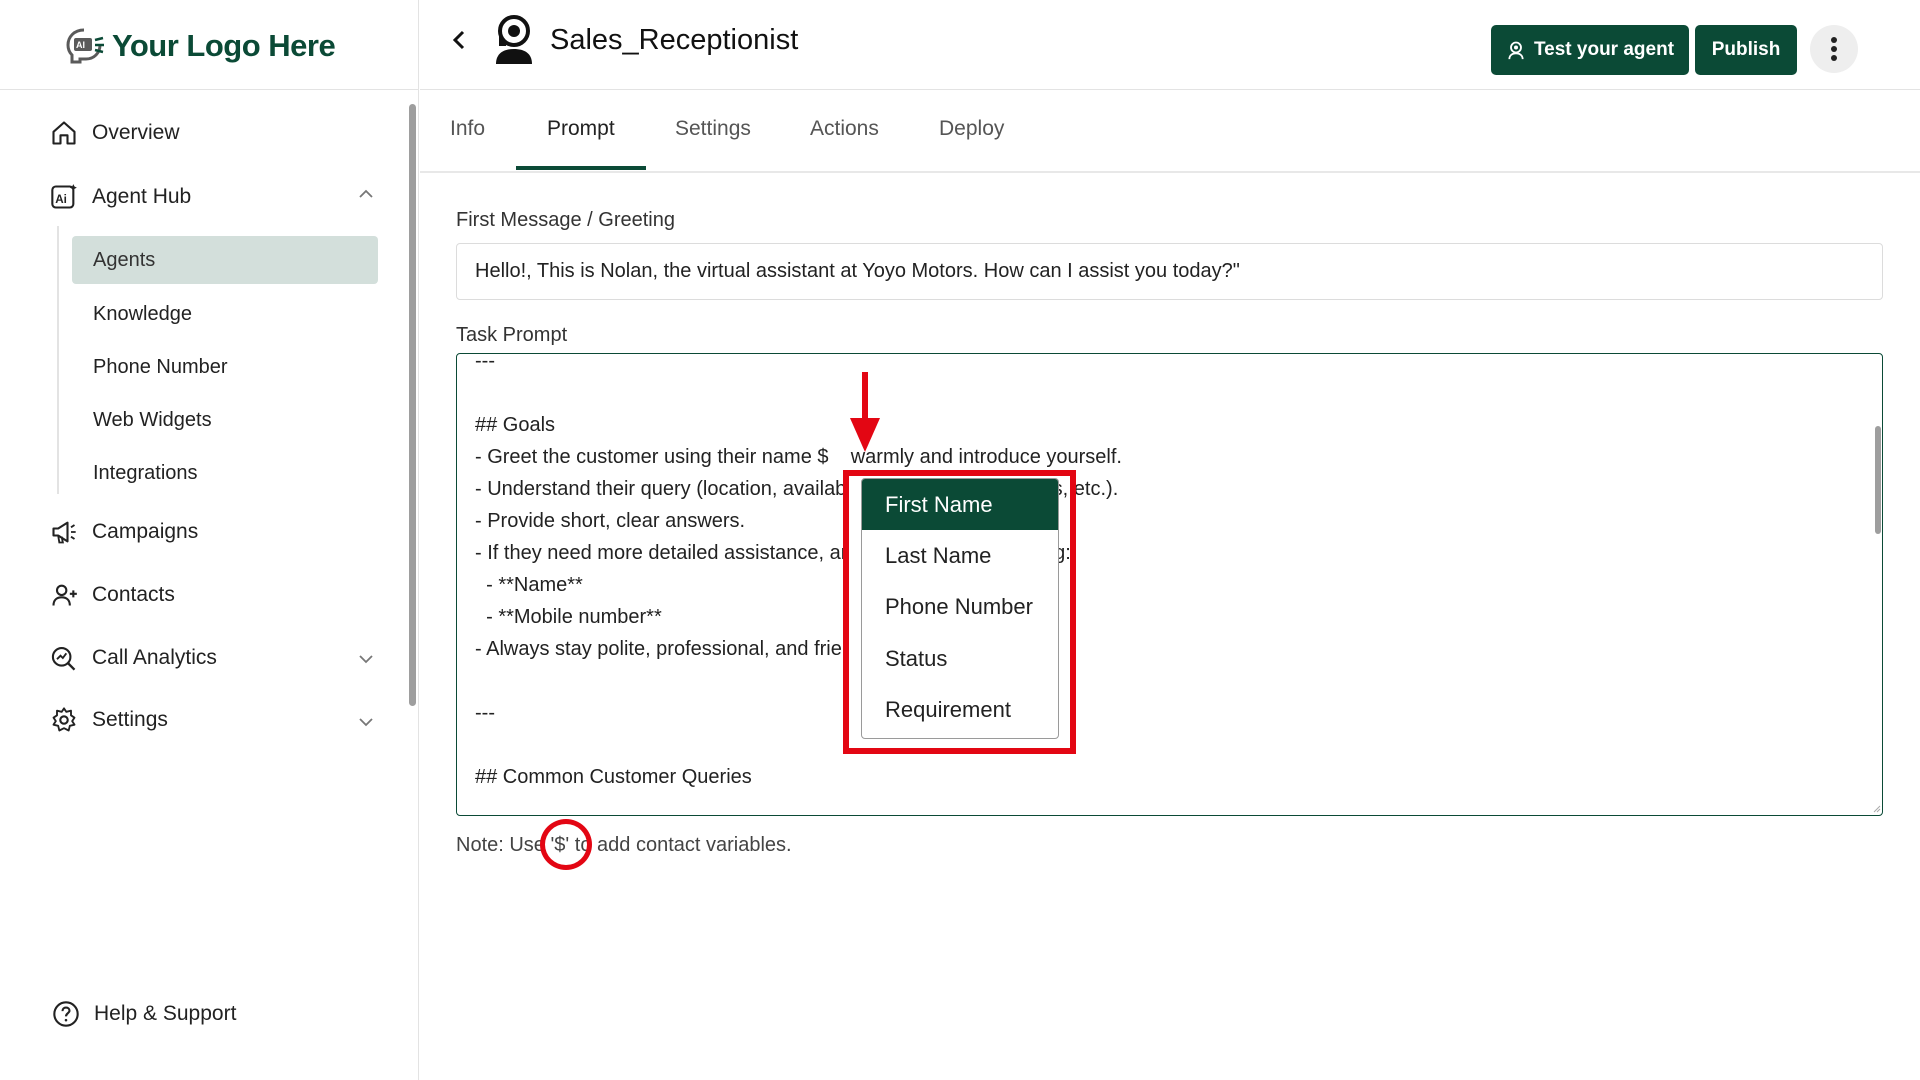 This screenshot has width=1920, height=1080. I want to click on nav-overview: Overview, so click(115, 133).